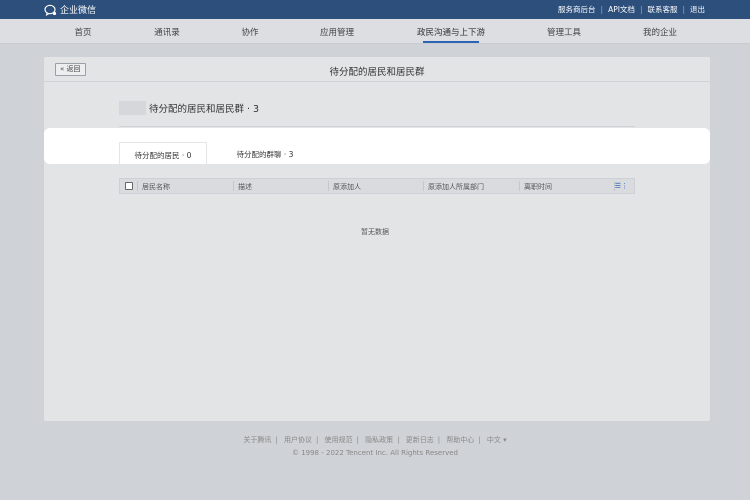 The width and height of the screenshot is (750, 500). I want to click on nav-app-management: 应用管理, so click(337, 32).